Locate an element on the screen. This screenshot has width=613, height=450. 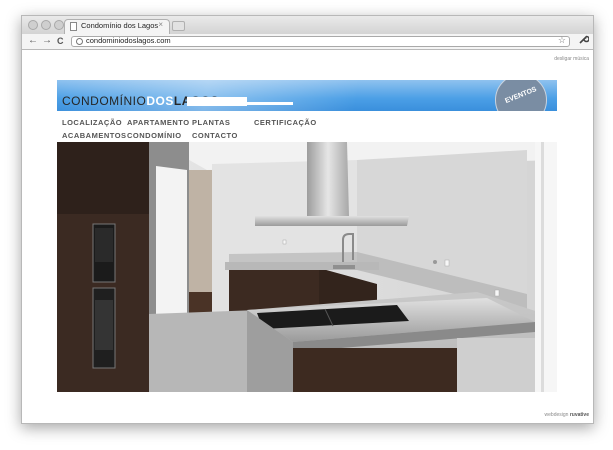
close-window-button is located at coordinates (33, 25).